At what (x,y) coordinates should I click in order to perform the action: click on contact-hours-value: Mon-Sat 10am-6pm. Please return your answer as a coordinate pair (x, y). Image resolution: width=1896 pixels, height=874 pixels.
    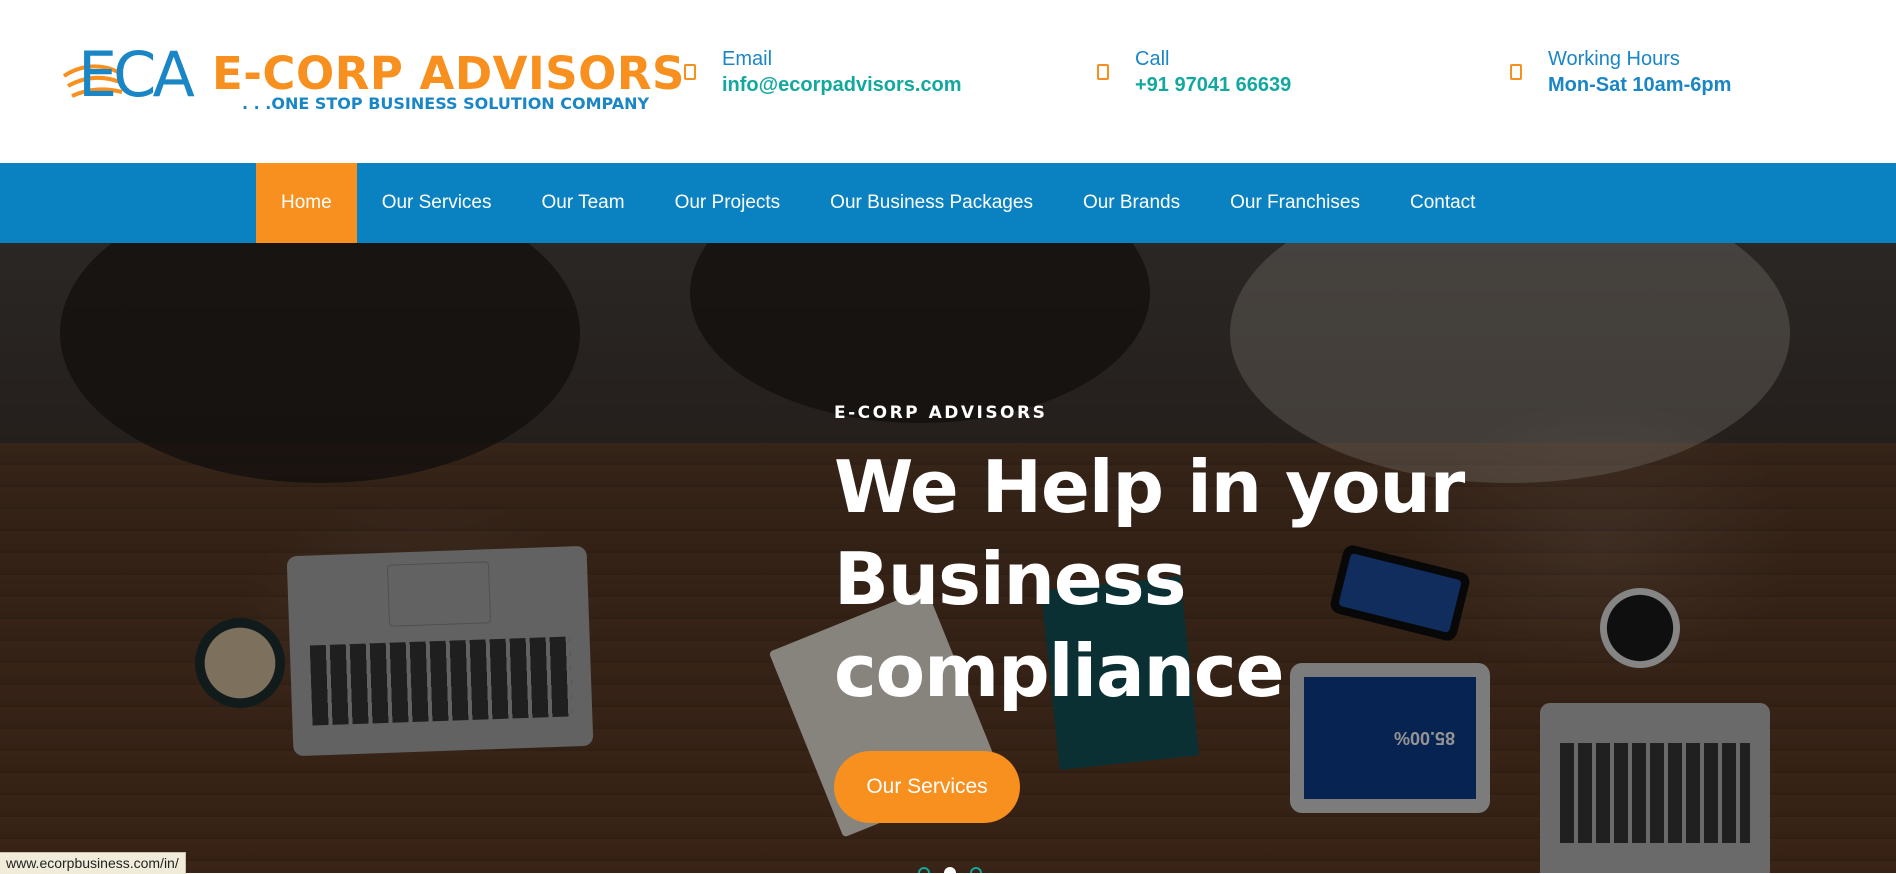
    Looking at the image, I should click on (1640, 85).